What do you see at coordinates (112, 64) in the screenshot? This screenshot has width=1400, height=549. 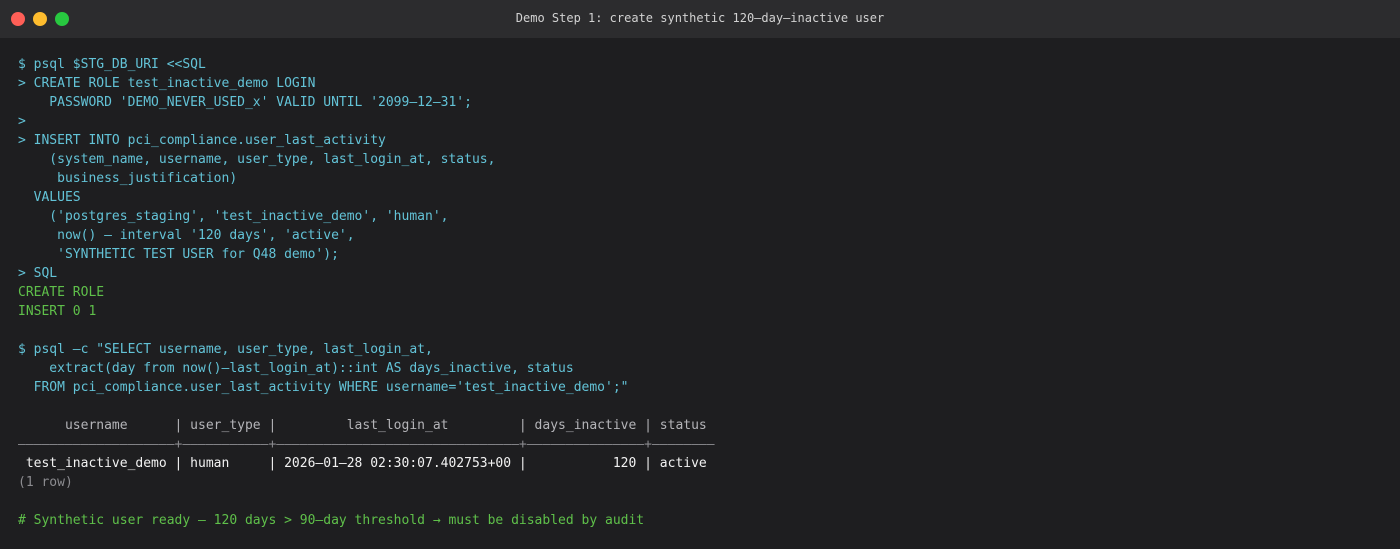 I see `terminal-line-cmd: $ psql $STG_DB_URI <<SQL` at bounding box center [112, 64].